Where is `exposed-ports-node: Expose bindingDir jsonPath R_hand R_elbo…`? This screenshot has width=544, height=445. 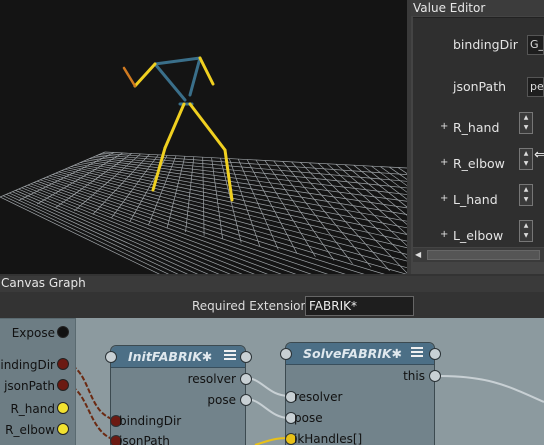
exposed-ports-node: Expose bindingDir jsonPath R_hand R_elbo… is located at coordinates (38, 381).